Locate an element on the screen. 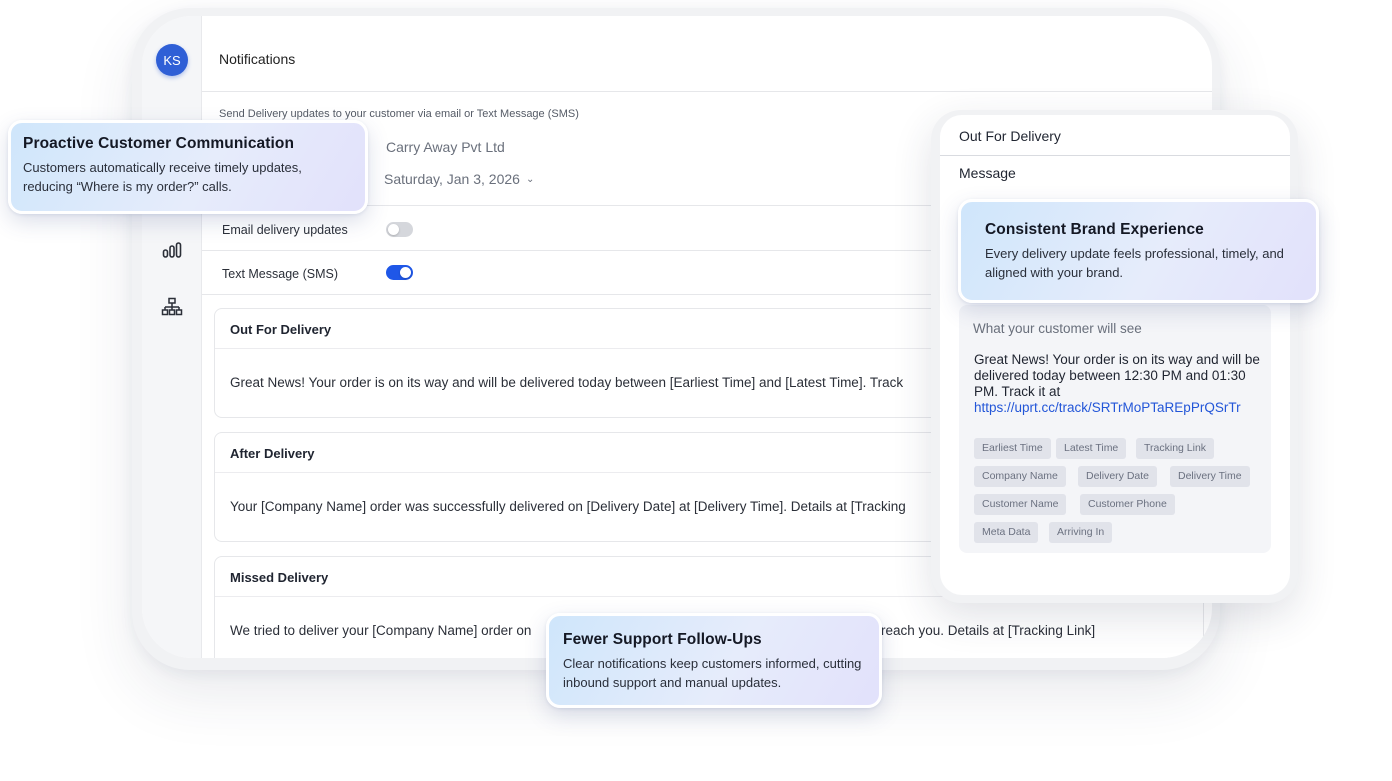 The image size is (1392, 781). chip-customer-phone: Customer Phone is located at coordinates (1127, 504).